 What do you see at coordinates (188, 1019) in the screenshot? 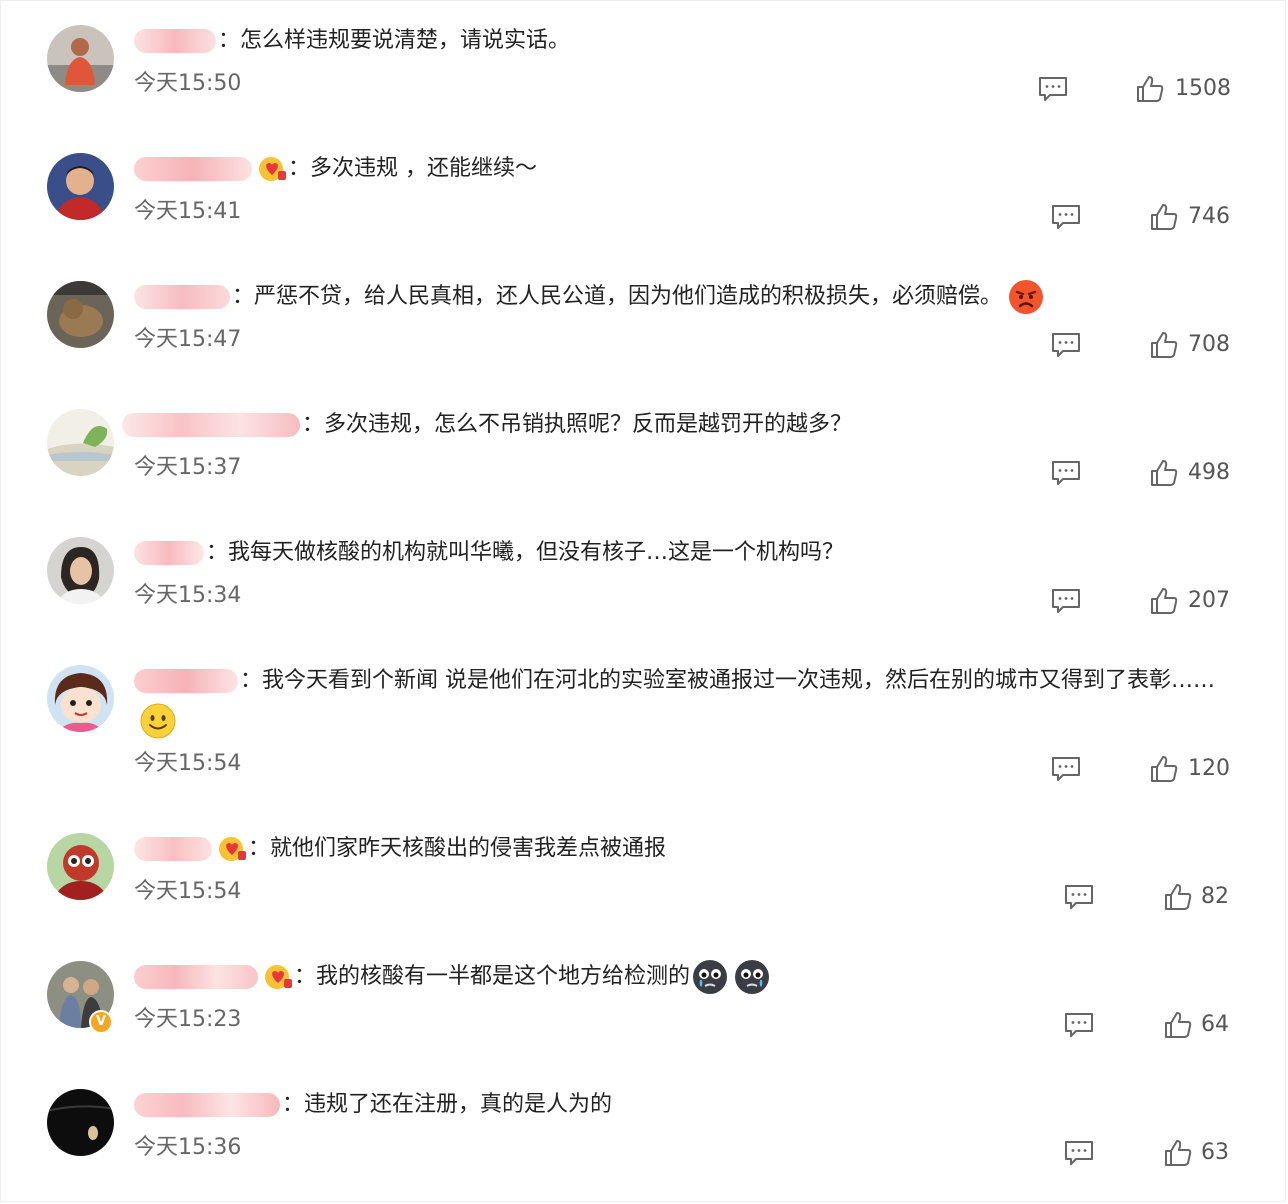
I see `timestamp: 今天15:23` at bounding box center [188, 1019].